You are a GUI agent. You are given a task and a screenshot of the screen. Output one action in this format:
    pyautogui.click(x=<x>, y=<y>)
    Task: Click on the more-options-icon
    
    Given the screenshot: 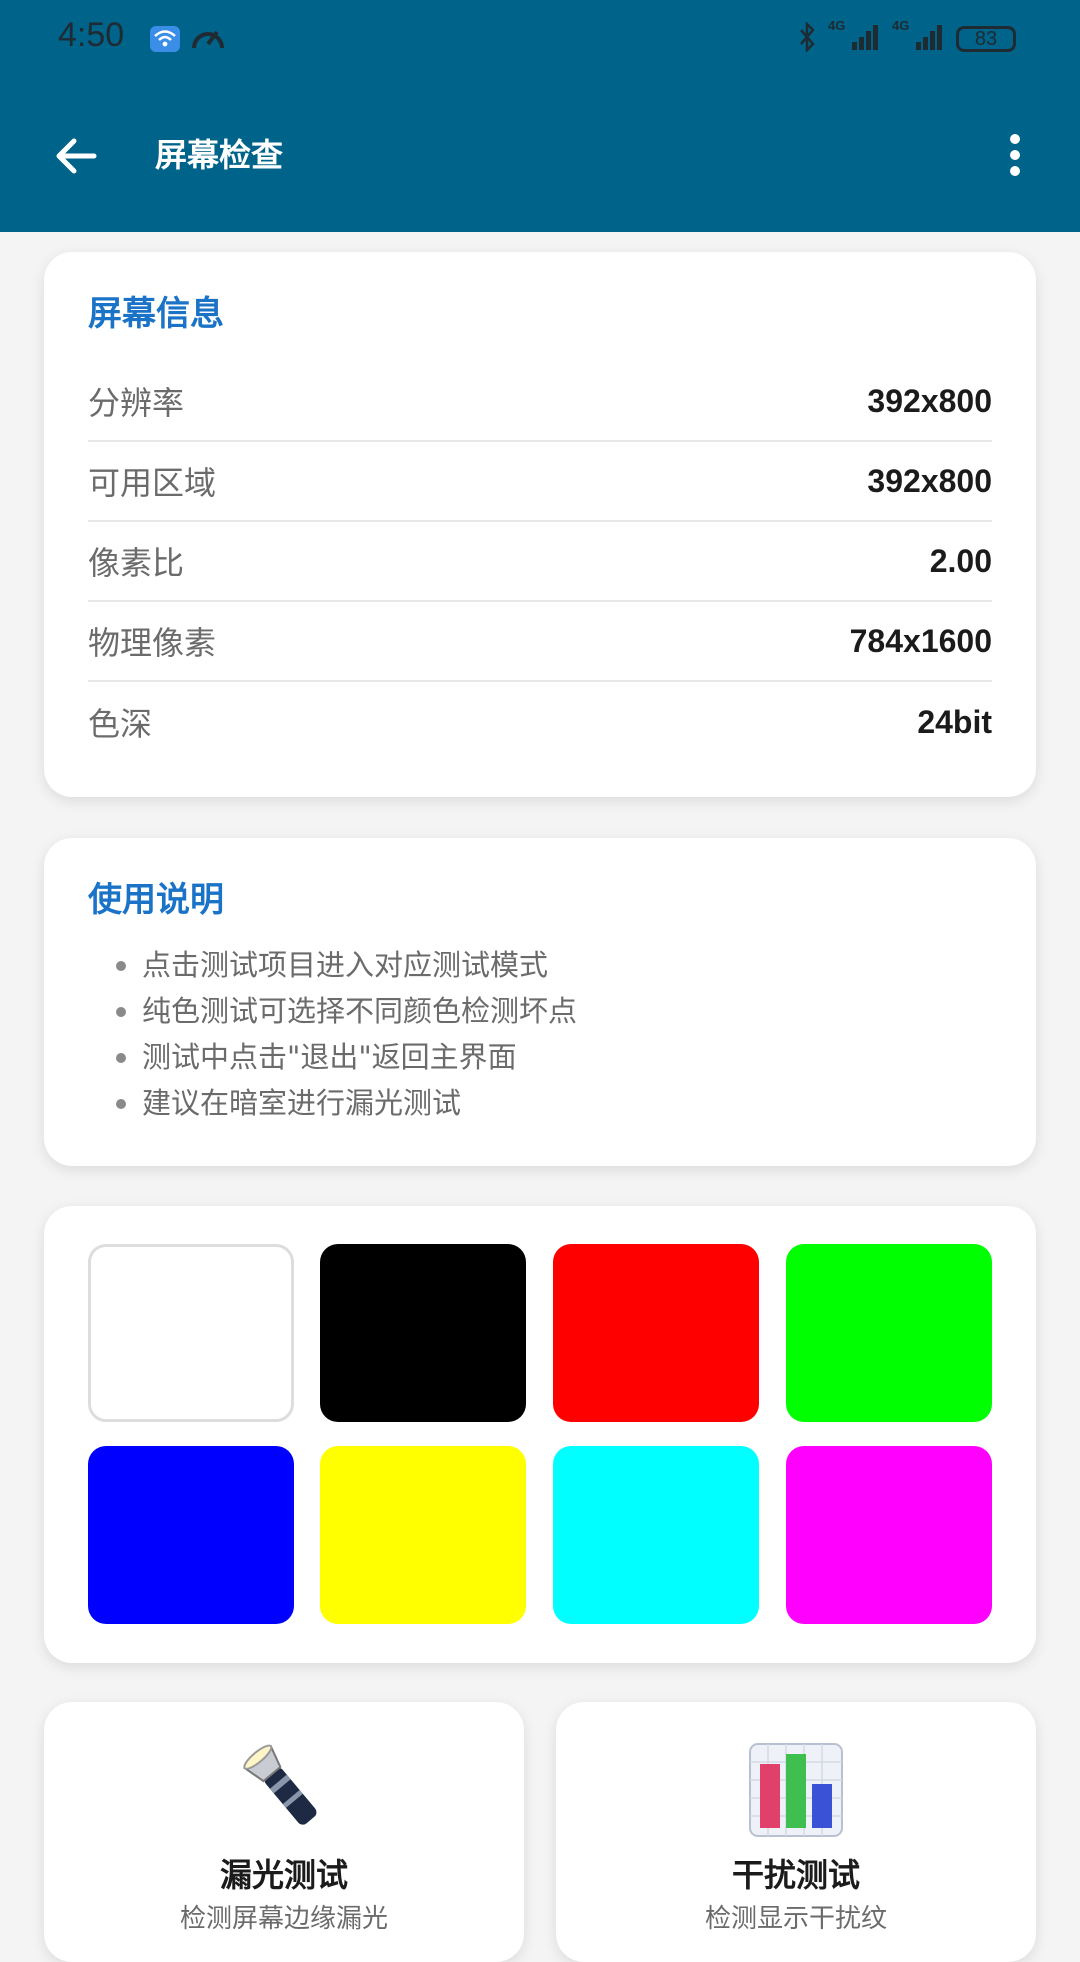 What is the action you would take?
    pyautogui.click(x=1015, y=156)
    